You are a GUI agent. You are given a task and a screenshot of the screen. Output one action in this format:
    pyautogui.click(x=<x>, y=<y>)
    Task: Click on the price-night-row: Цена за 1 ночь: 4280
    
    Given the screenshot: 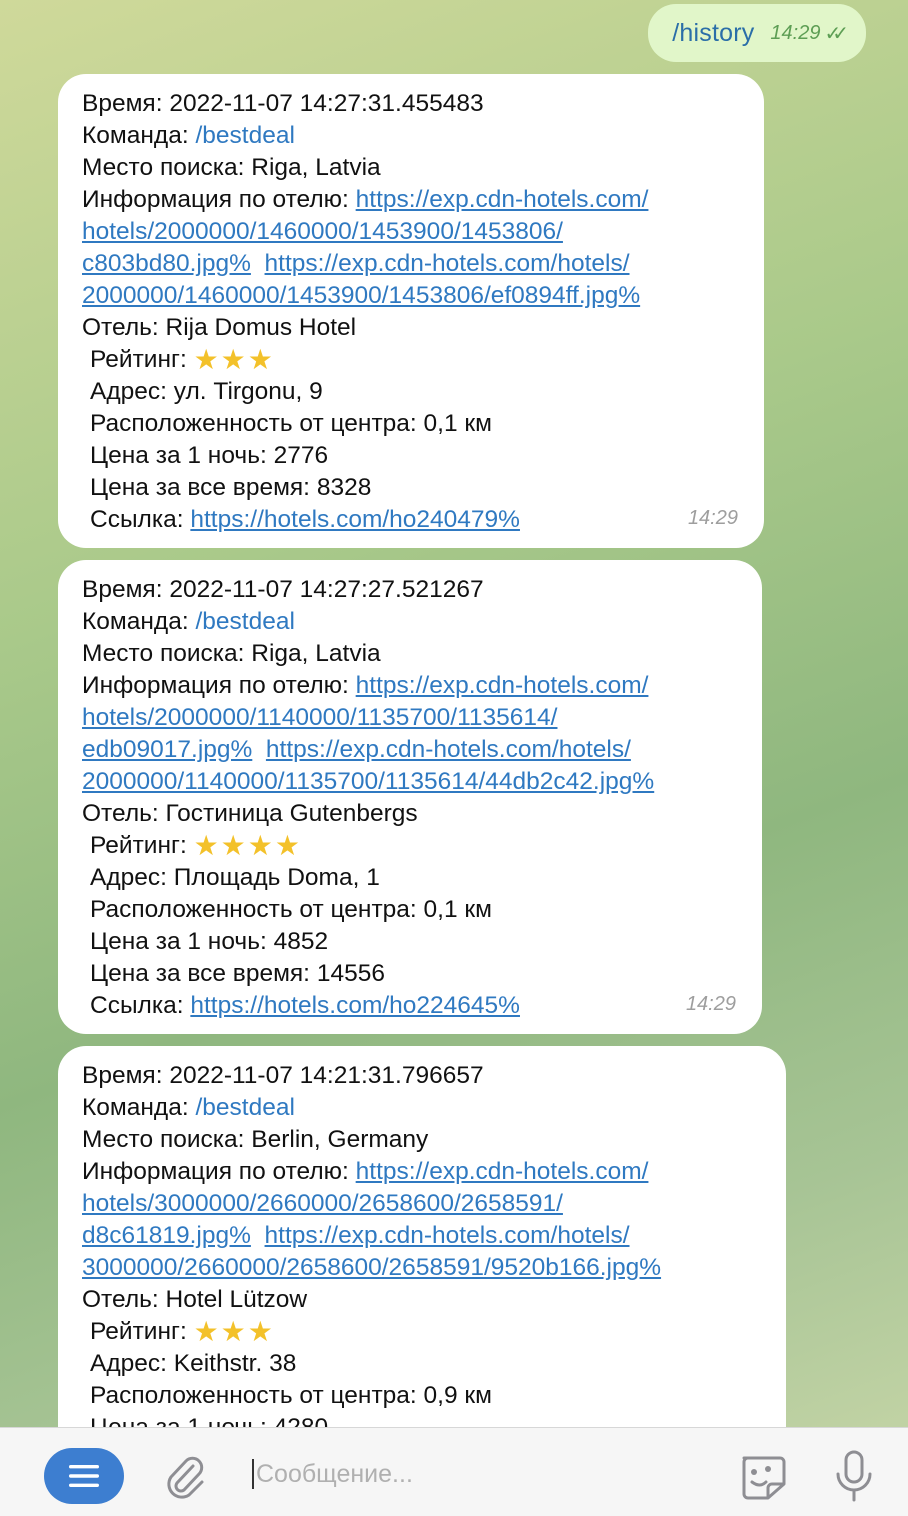 What is the action you would take?
    pyautogui.click(x=209, y=1421)
    